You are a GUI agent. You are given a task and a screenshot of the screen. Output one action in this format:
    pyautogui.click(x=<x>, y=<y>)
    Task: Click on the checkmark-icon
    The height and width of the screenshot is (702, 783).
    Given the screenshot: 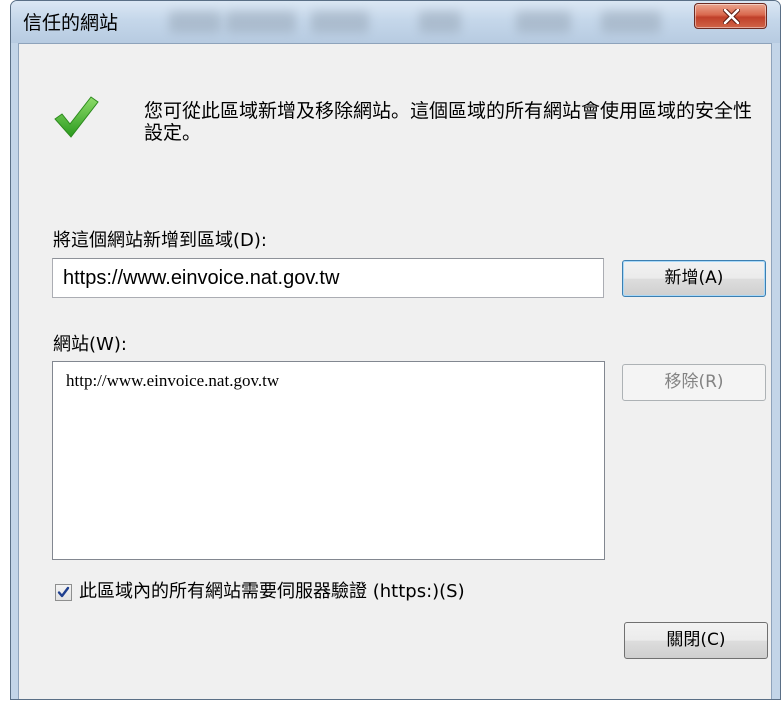 What is the action you would take?
    pyautogui.click(x=63, y=592)
    